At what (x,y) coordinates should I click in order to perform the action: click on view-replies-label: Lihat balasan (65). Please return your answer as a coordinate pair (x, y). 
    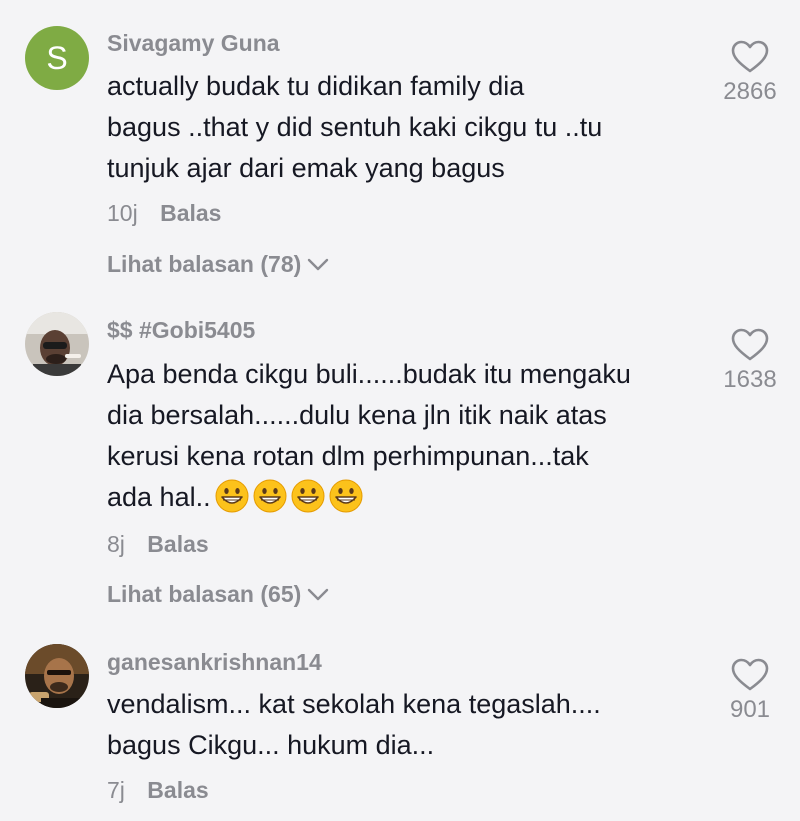
    Looking at the image, I should click on (204, 594).